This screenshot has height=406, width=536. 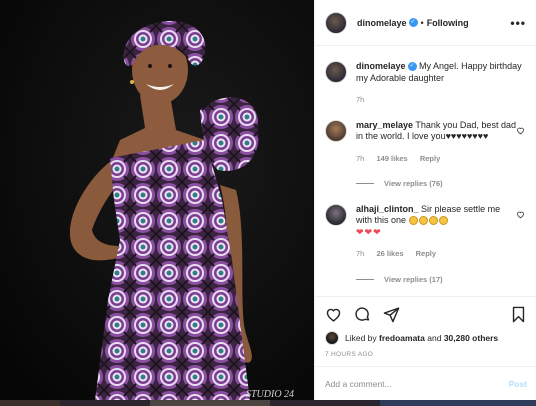 What do you see at coordinates (402, 338) in the screenshot?
I see `liked-by-user: fredoamata` at bounding box center [402, 338].